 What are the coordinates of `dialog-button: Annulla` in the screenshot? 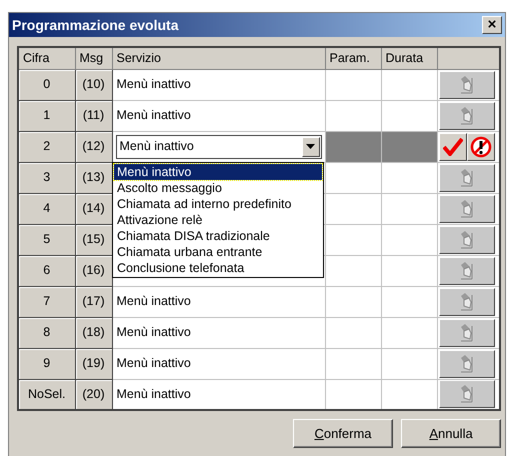 It's located at (451, 433).